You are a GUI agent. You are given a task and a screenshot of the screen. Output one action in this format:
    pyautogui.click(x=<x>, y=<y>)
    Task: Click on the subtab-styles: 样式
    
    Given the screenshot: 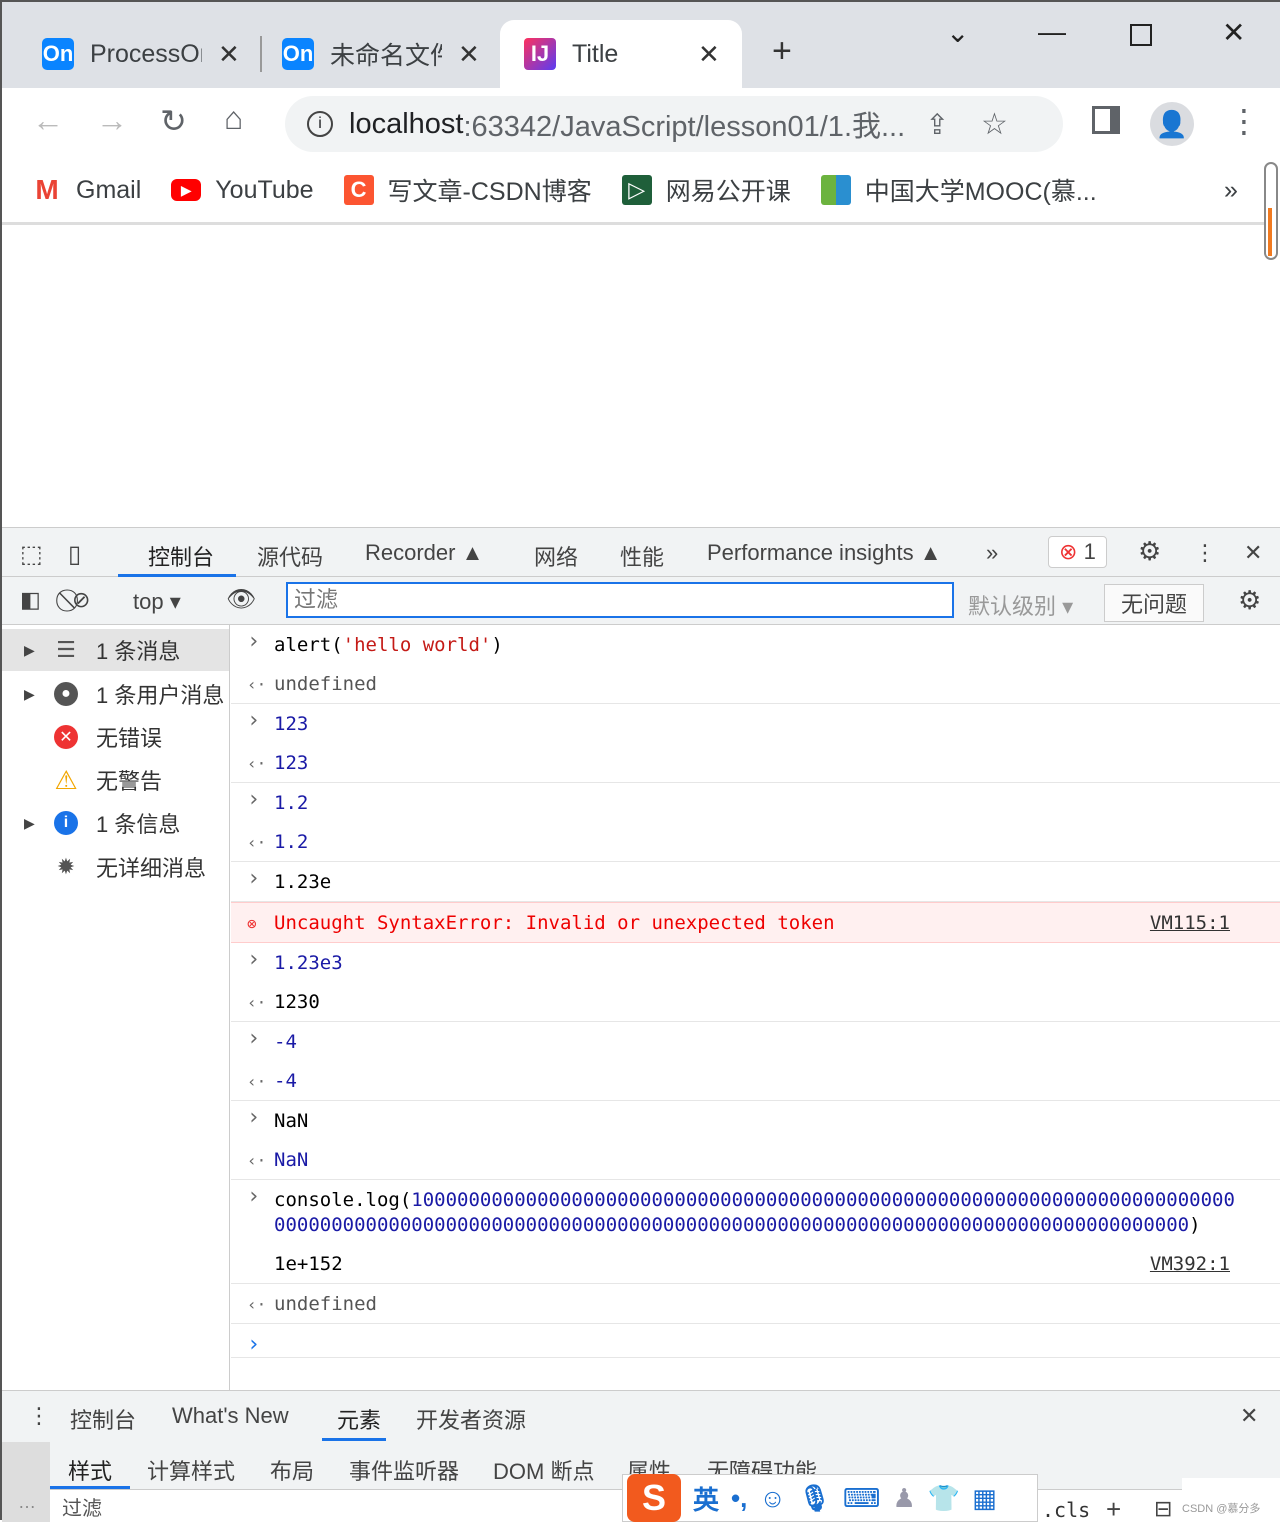 What is the action you would take?
    pyautogui.click(x=90, y=1470)
    